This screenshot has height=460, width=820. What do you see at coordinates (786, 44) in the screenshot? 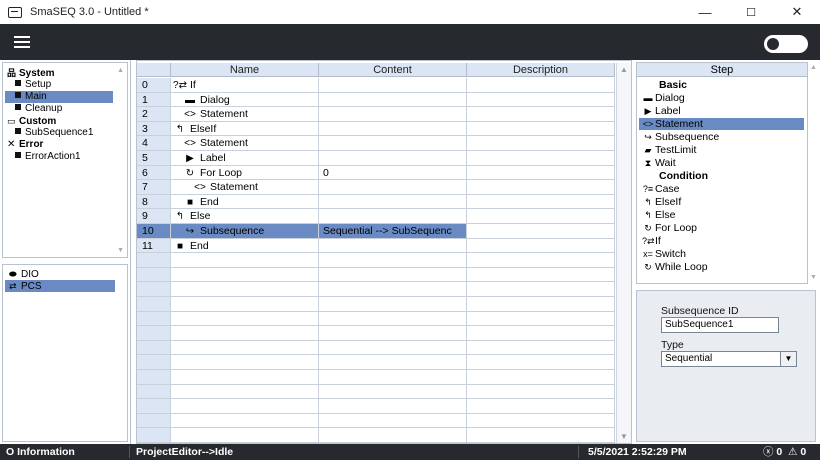
I see `theme-toggle` at bounding box center [786, 44].